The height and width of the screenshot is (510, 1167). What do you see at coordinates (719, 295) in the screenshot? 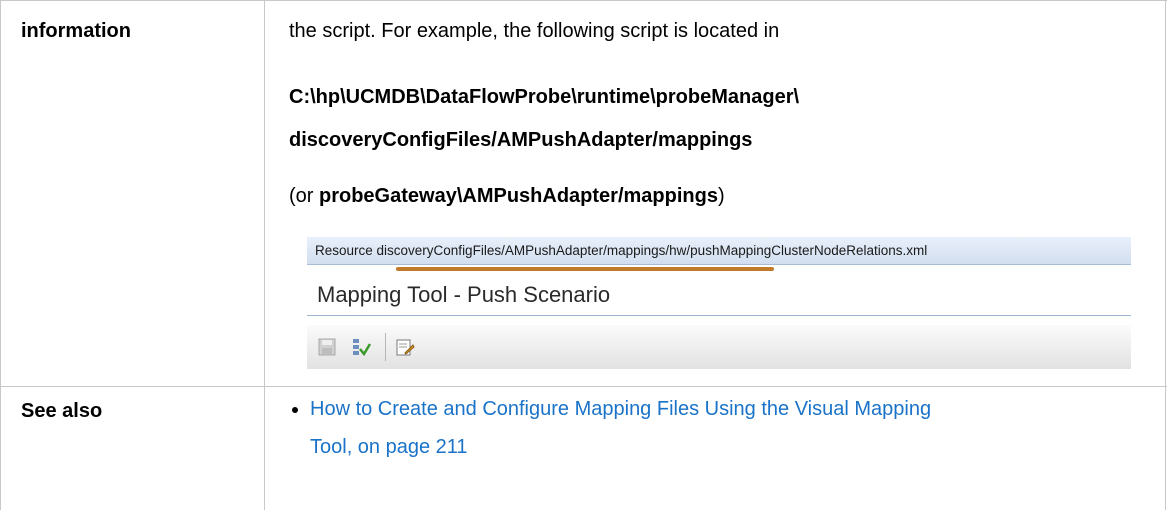
I see `mapping-tool-title-bar: Mapping Tool - Push Scenario` at bounding box center [719, 295].